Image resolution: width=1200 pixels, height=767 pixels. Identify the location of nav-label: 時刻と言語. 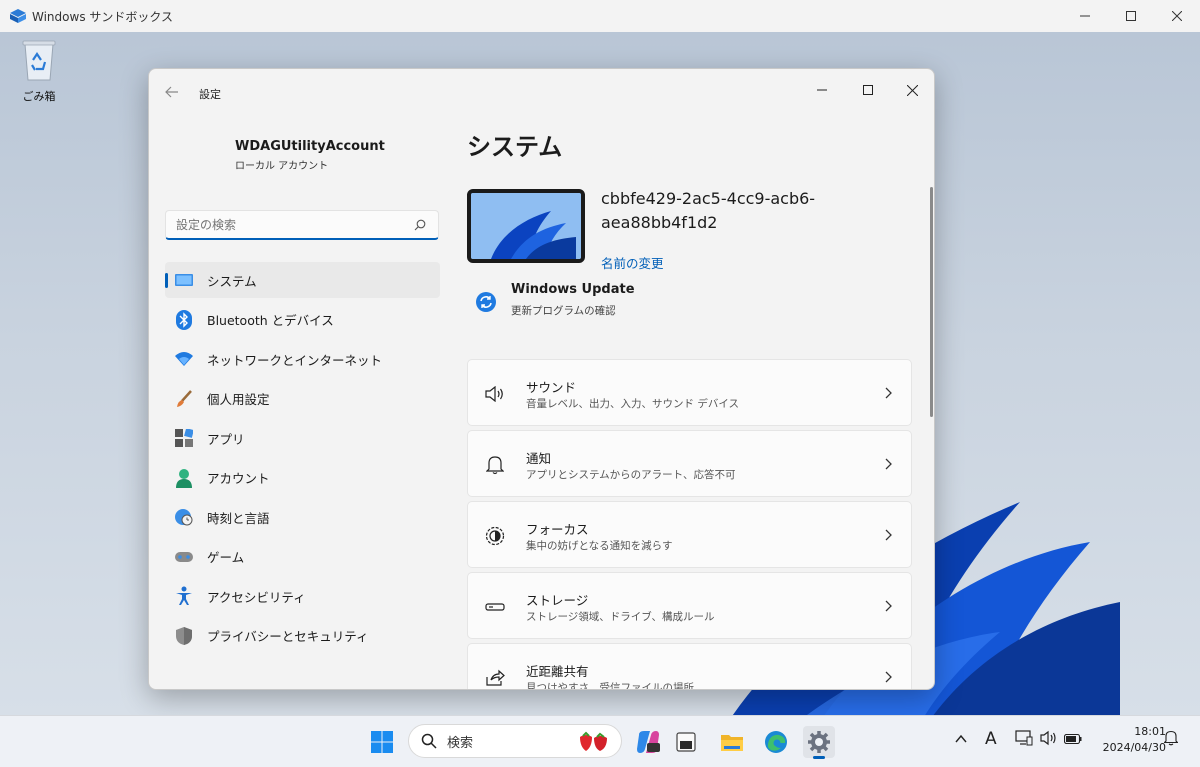
(238, 518).